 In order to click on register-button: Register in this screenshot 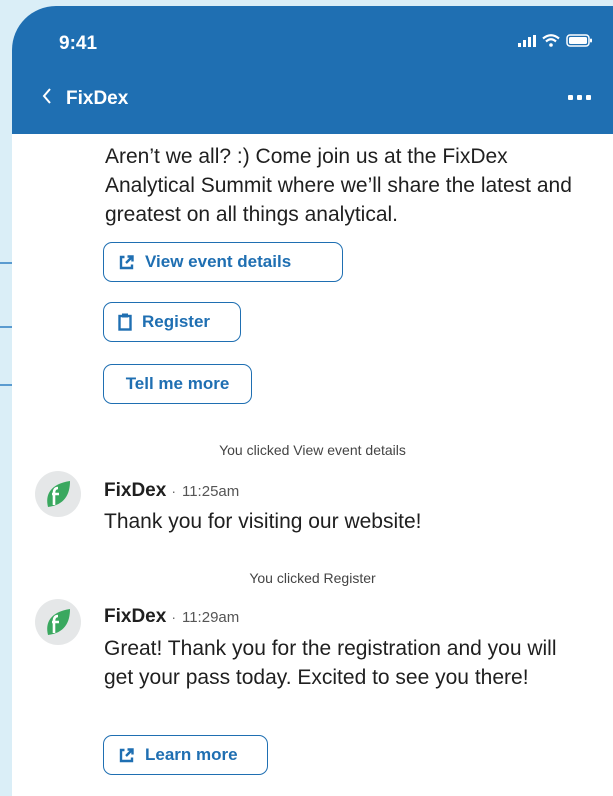, I will do `click(172, 322)`.